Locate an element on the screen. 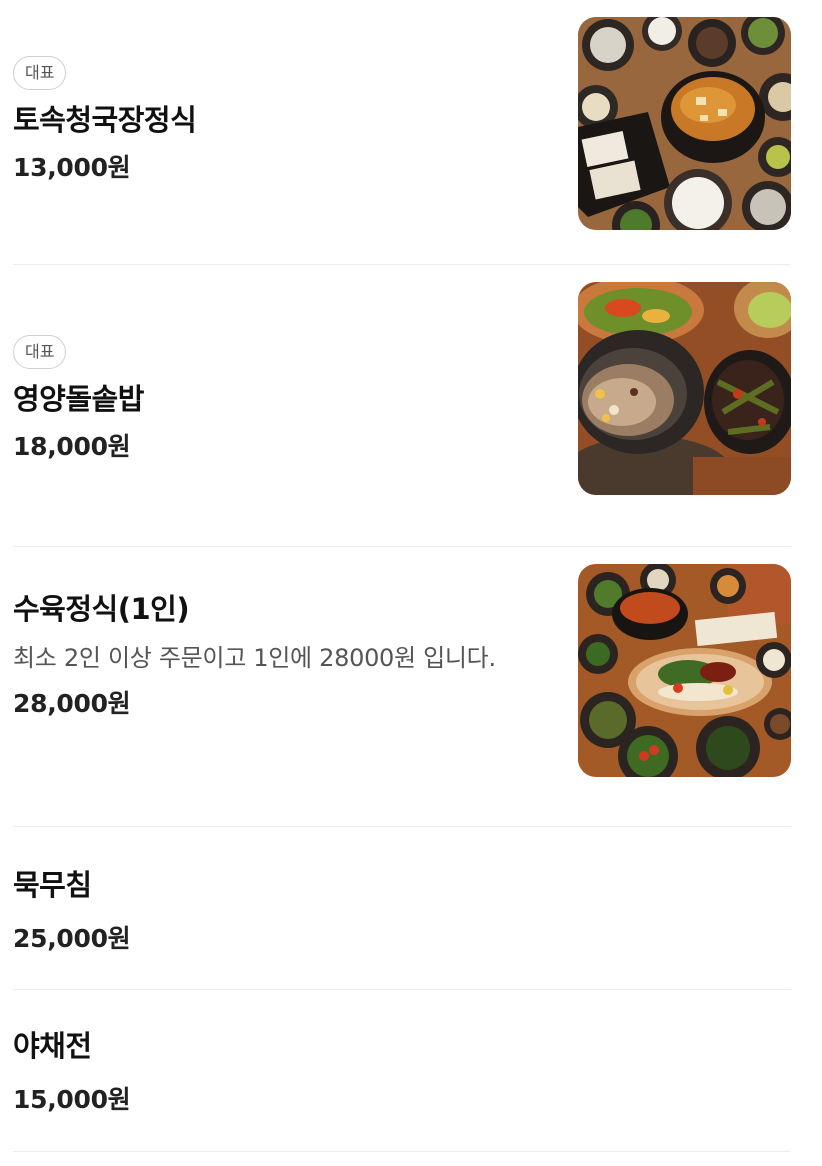  menu-item-name: 토속청국장정식 is located at coordinates (105, 120).